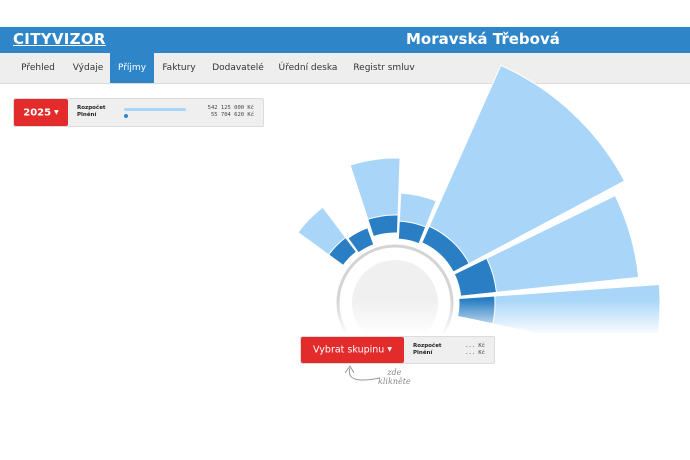 The height and width of the screenshot is (460, 690). What do you see at coordinates (475, 346) in the screenshot?
I see `group-rozpocet-value: ... Kč` at bounding box center [475, 346].